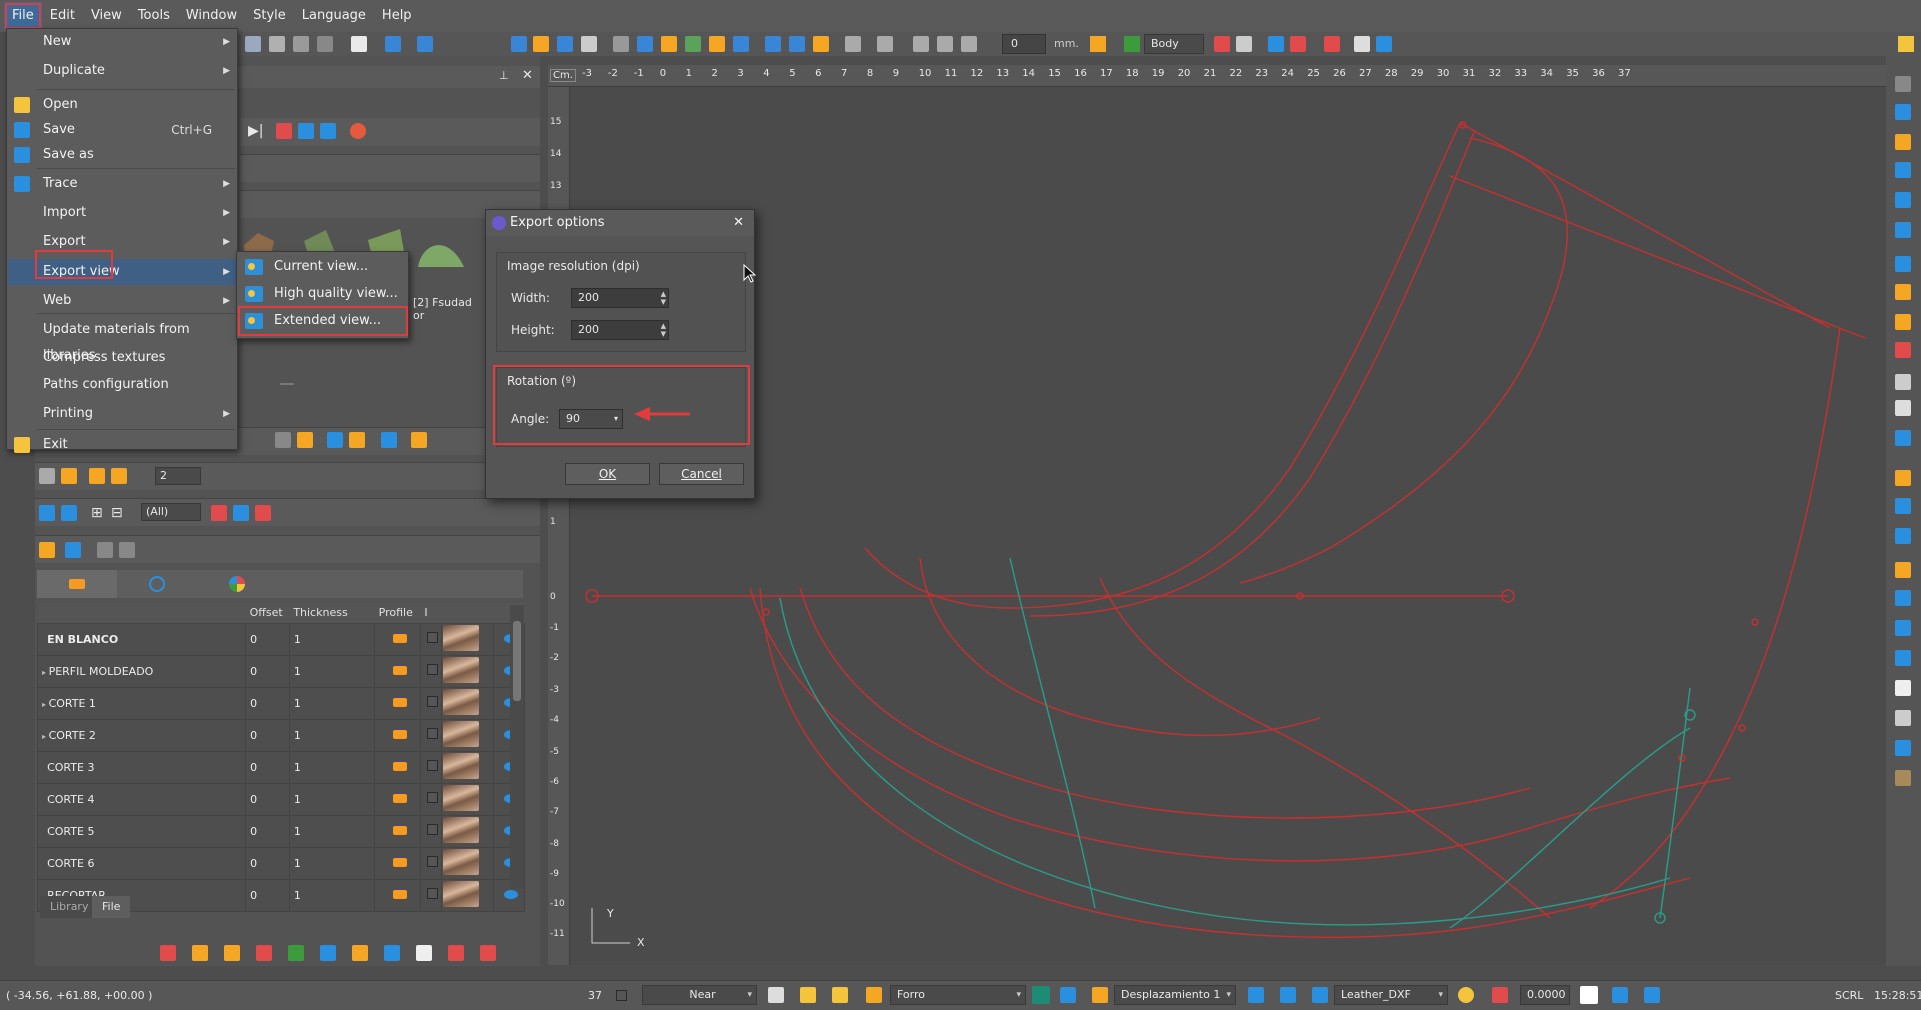  Describe the element at coordinates (123, 184) in the screenshot. I see `menu-trace: Trace ▶` at that location.